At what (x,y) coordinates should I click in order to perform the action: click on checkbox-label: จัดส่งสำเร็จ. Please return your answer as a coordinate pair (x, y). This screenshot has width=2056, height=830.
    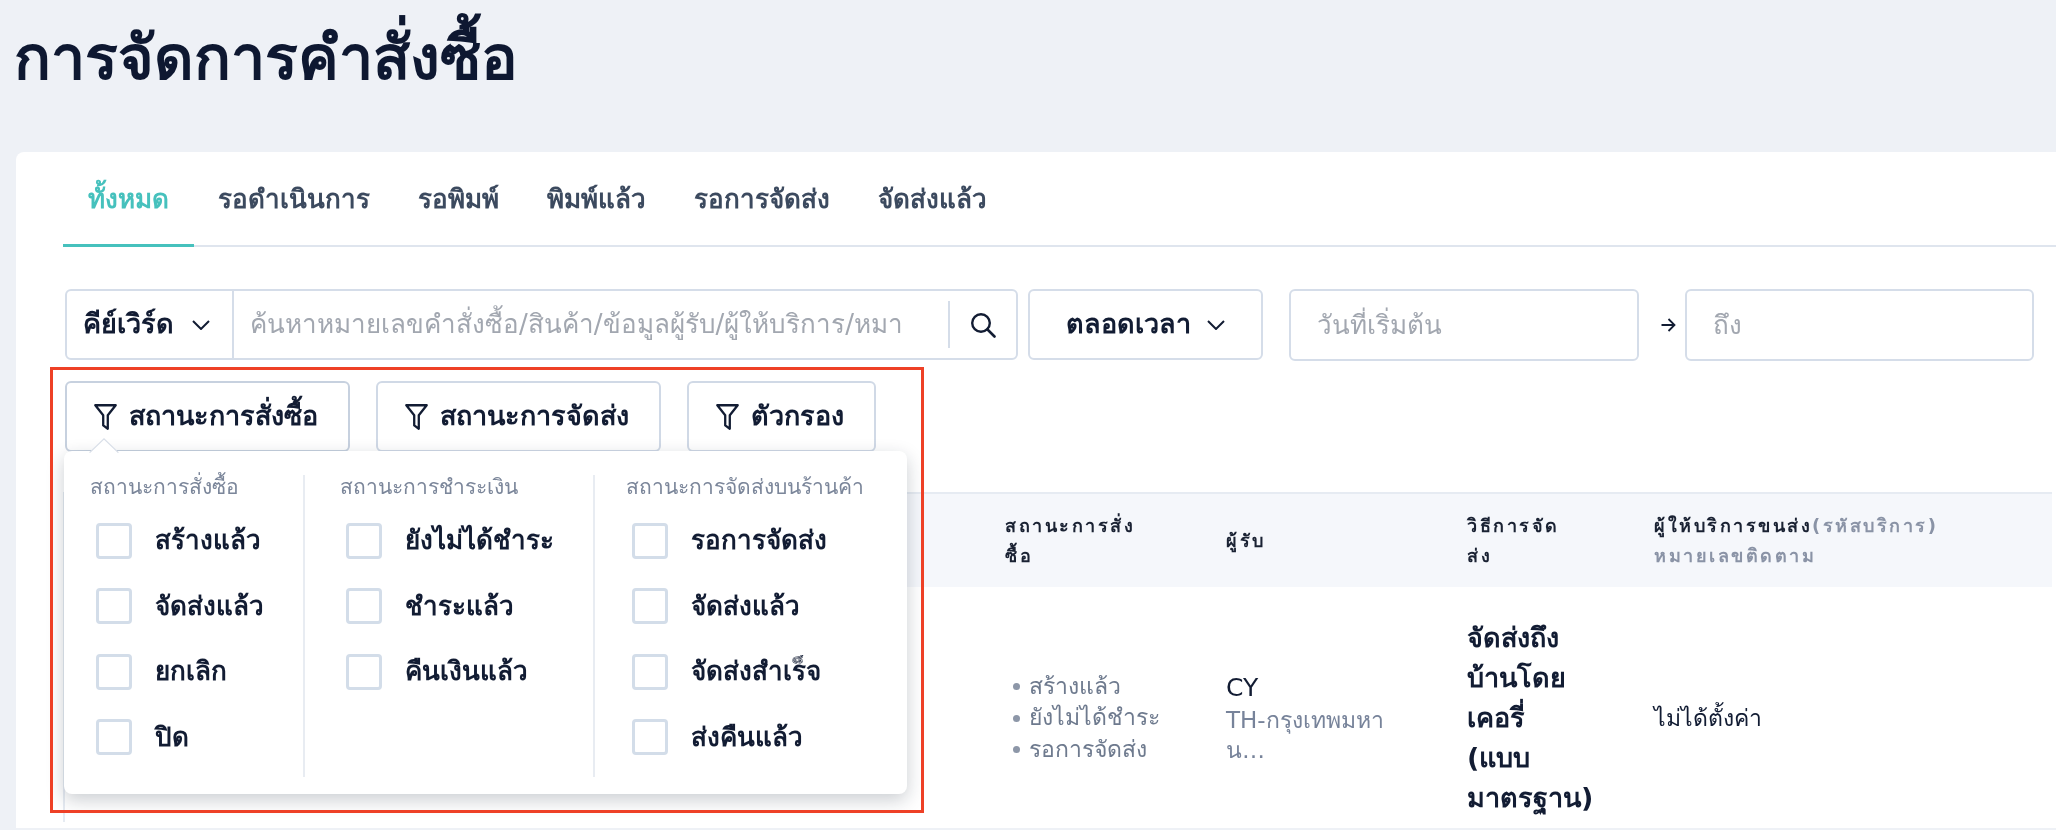
    Looking at the image, I should click on (756, 672).